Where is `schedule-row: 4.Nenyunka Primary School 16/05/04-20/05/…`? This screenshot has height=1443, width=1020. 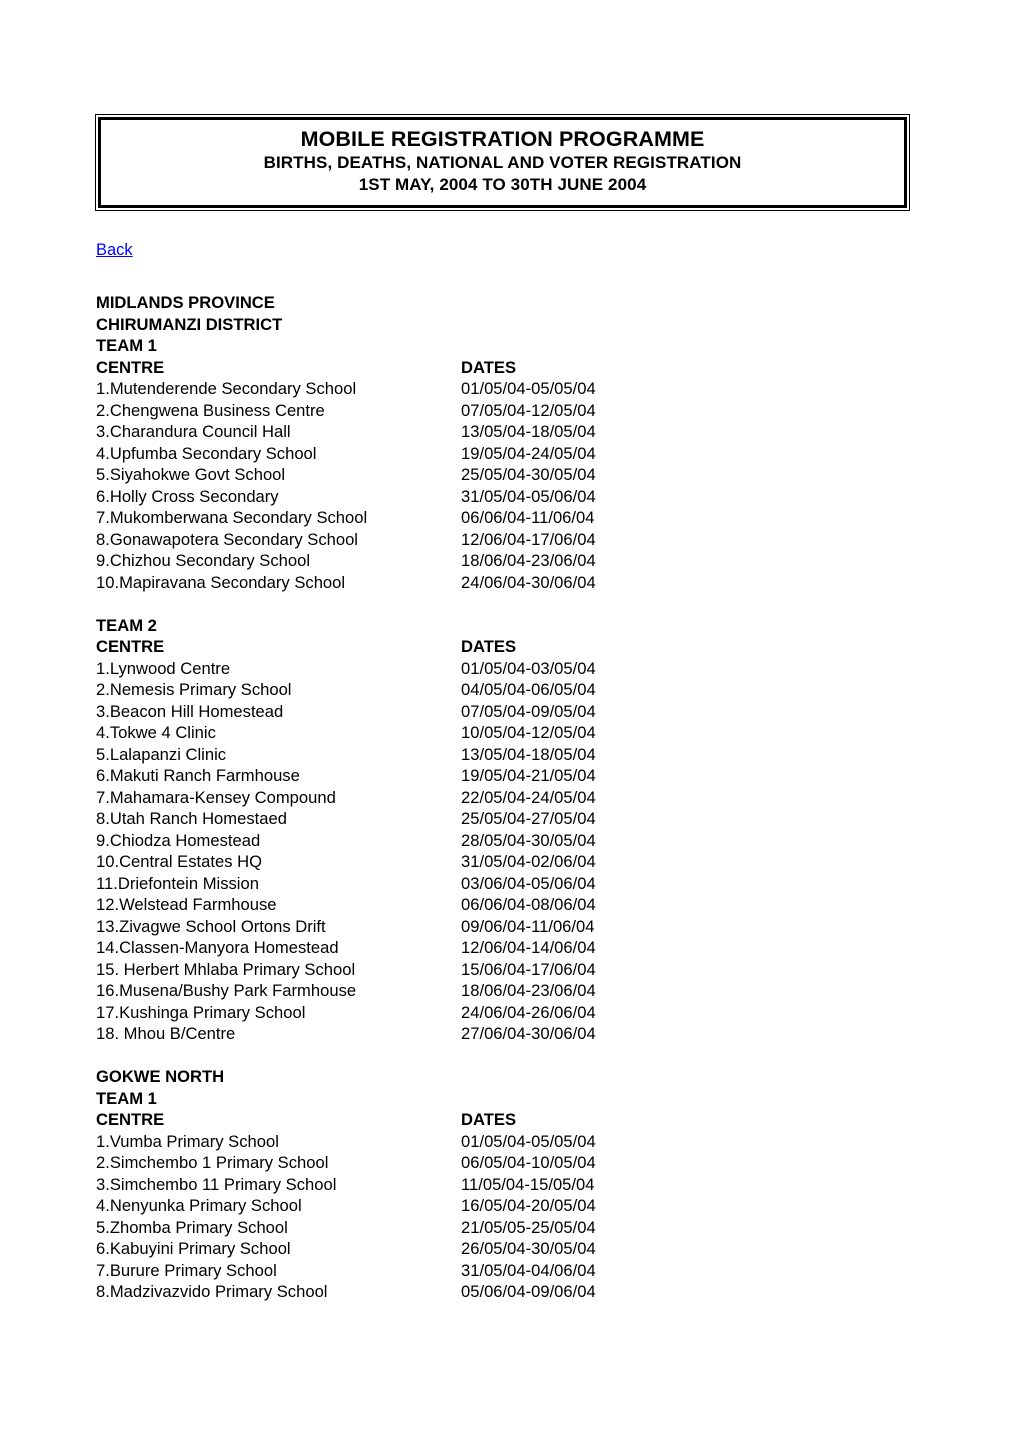
schedule-row: 4.Nenyunka Primary School 16/05/04-20/05/… is located at coordinates (511, 1206).